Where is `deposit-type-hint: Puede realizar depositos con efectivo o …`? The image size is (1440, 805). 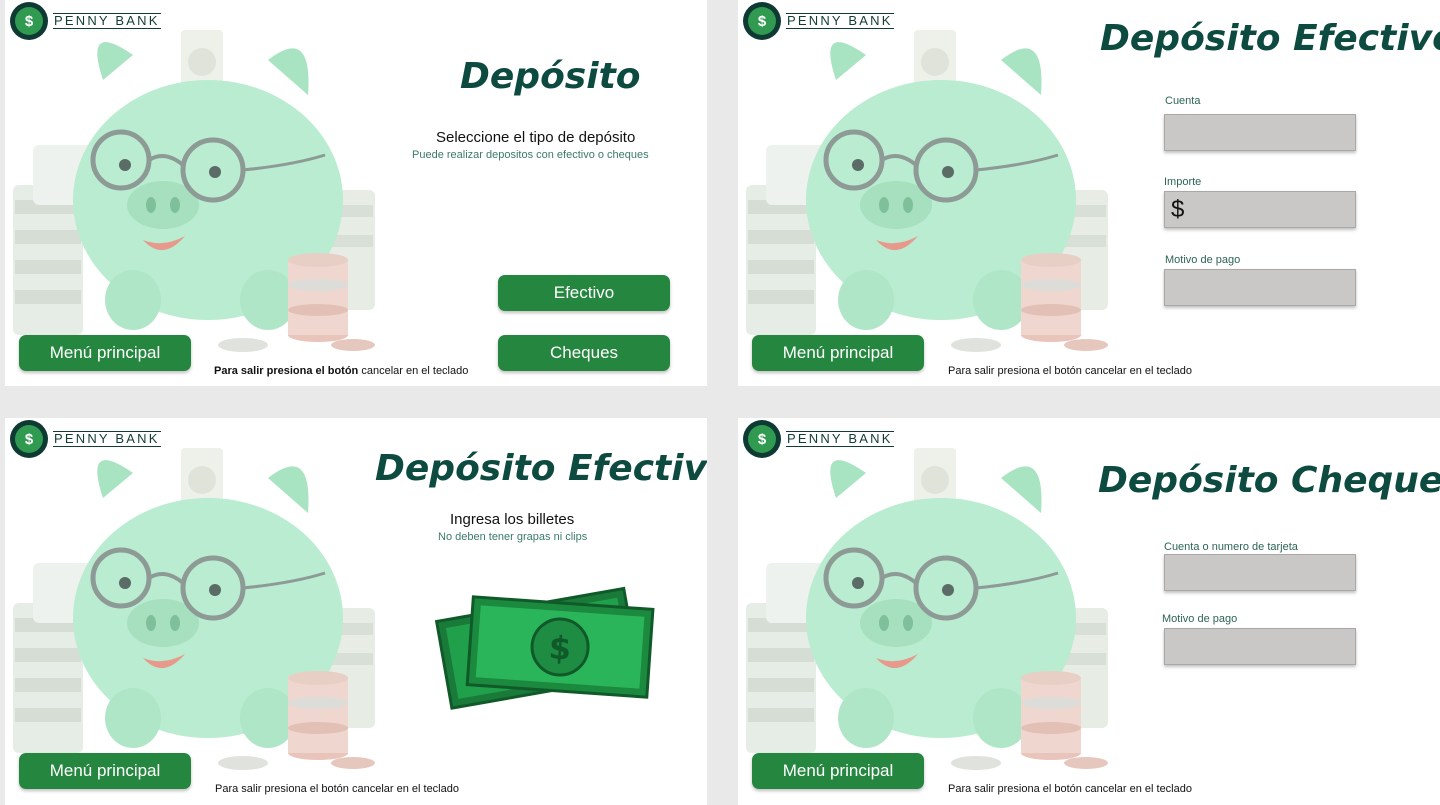
deposit-type-hint: Puede realizar depositos con efectivo o … is located at coordinates (530, 155).